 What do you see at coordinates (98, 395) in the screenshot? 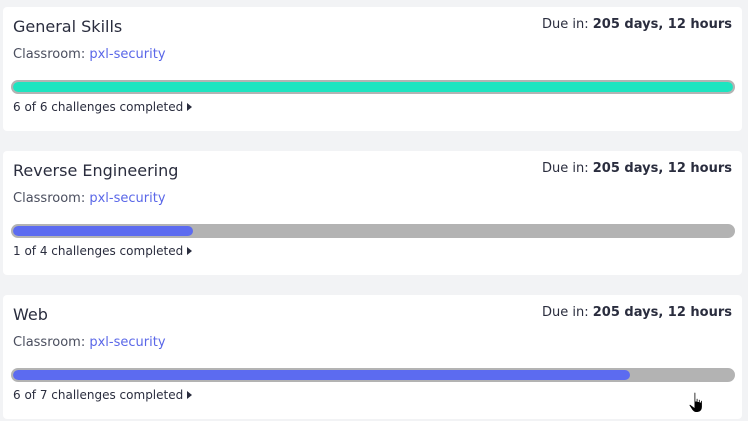
I see `challenges-completed-text: 6 of 7 challenges completed` at bounding box center [98, 395].